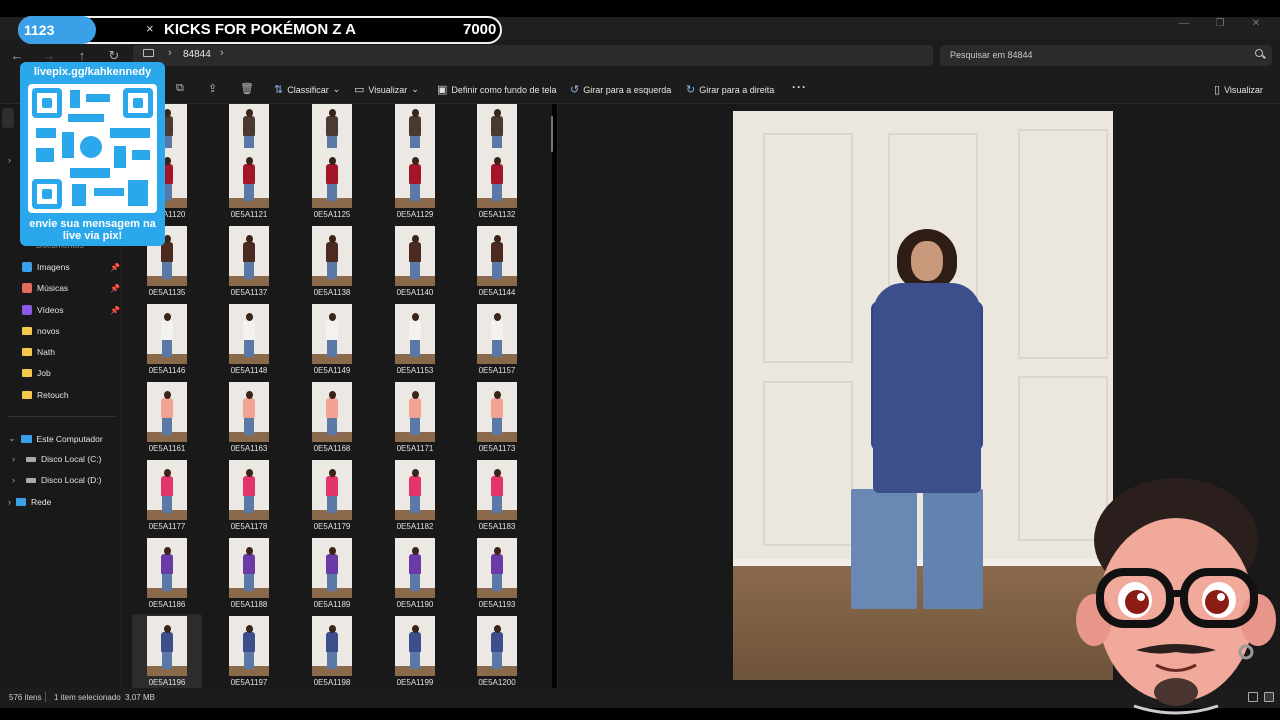 The width and height of the screenshot is (1280, 720). Describe the element at coordinates (167, 418) in the screenshot. I see `file-item: 0E5A1161` at that location.